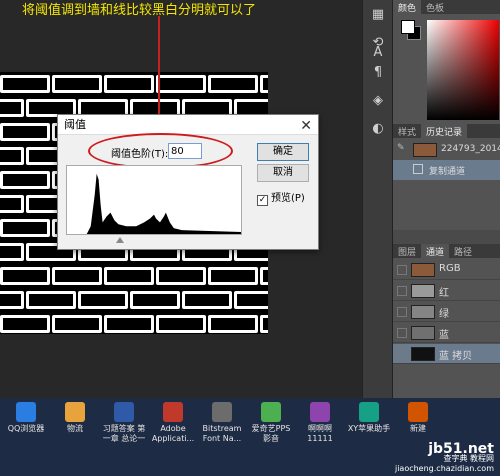 This screenshot has height=476, width=500. I want to click on color-panel-tabs: 颜色 色板, so click(446, 7).